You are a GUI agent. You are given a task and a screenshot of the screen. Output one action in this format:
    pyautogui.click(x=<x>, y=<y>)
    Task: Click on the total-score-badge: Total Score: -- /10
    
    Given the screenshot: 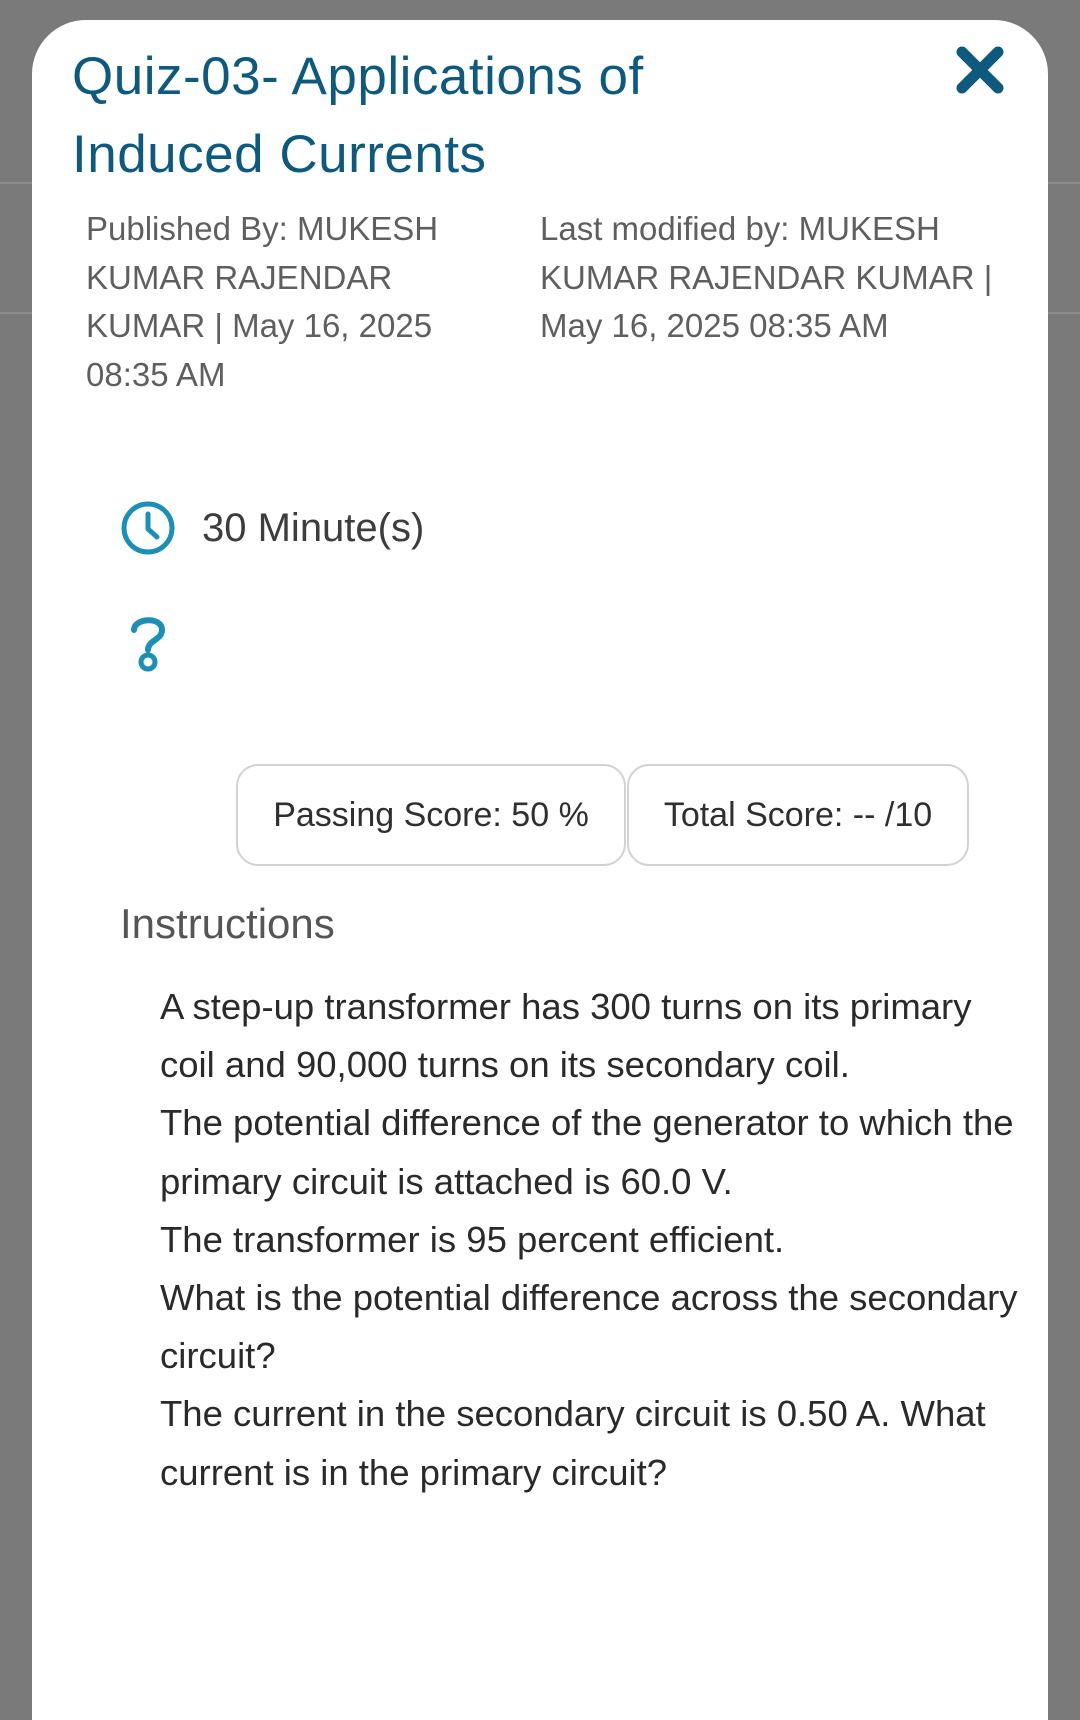 What is the action you would take?
    pyautogui.click(x=798, y=815)
    